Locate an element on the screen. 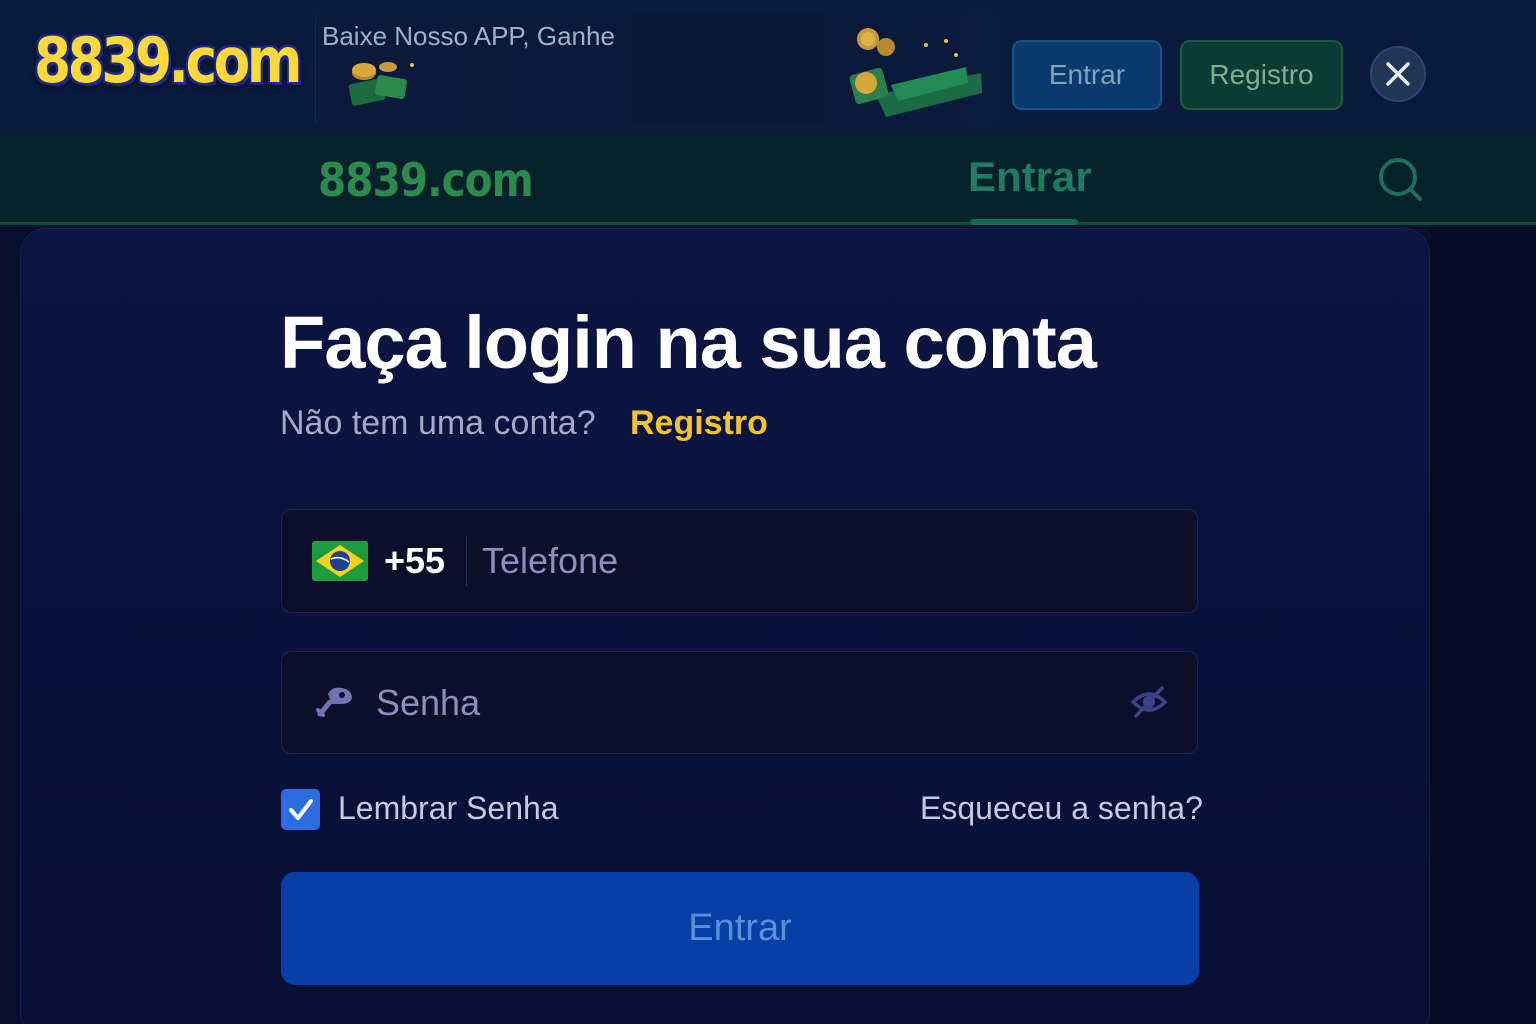 This screenshot has height=1024, width=1536. close-icon is located at coordinates (1398, 74).